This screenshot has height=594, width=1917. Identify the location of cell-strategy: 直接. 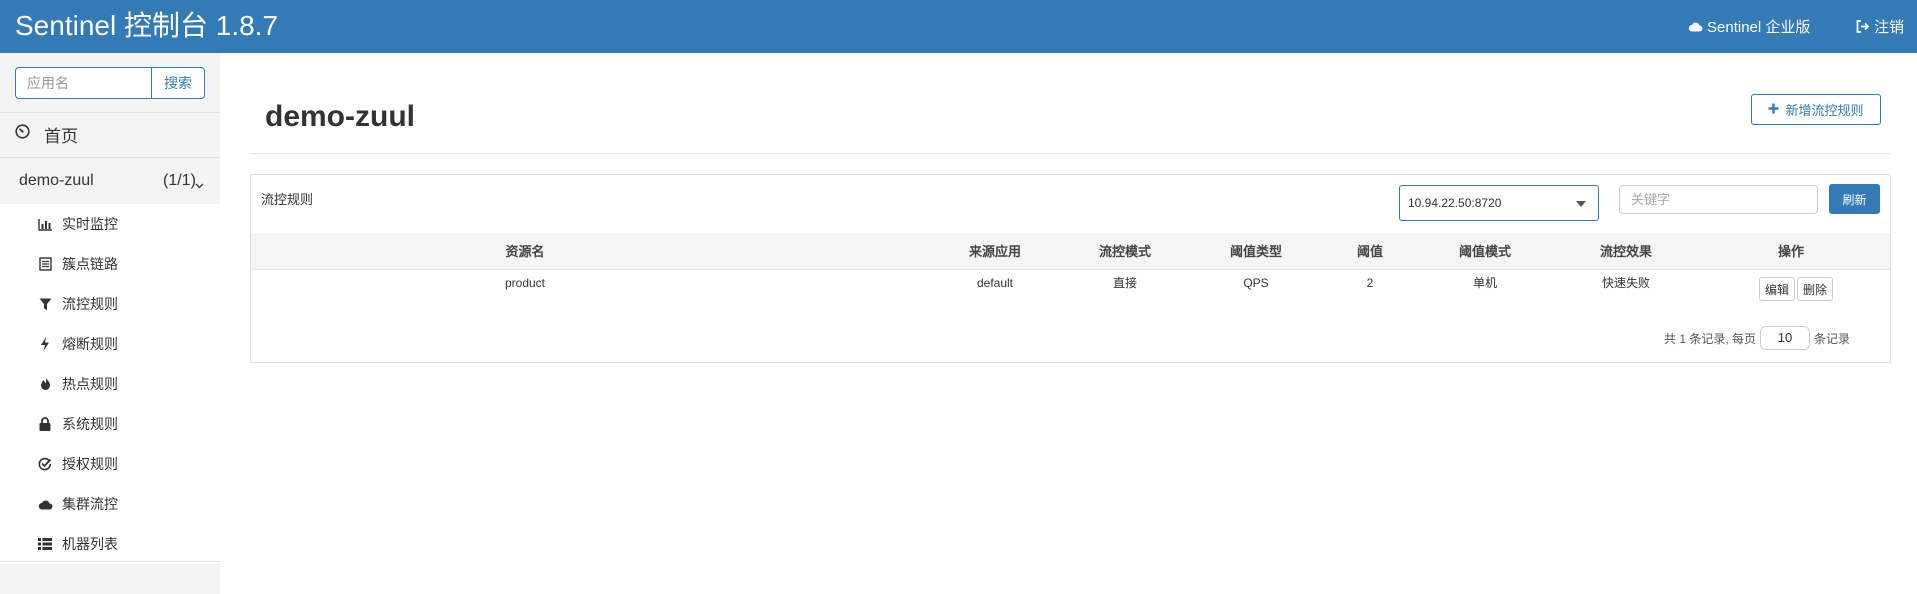
(1124, 283).